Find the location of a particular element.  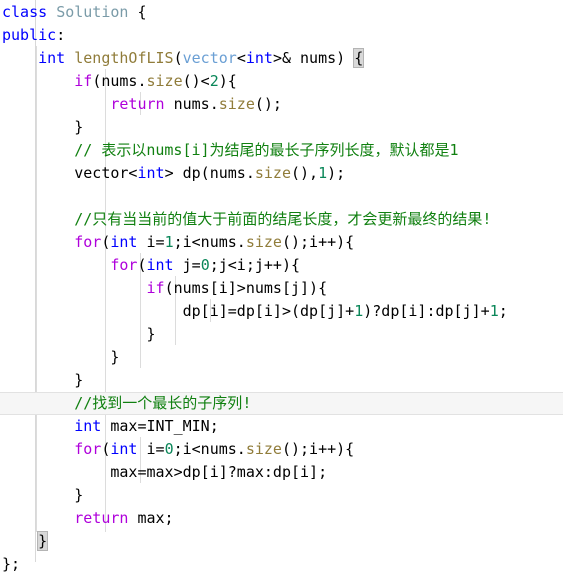

code-line: int max=INT_MIN; is located at coordinates (281, 426).